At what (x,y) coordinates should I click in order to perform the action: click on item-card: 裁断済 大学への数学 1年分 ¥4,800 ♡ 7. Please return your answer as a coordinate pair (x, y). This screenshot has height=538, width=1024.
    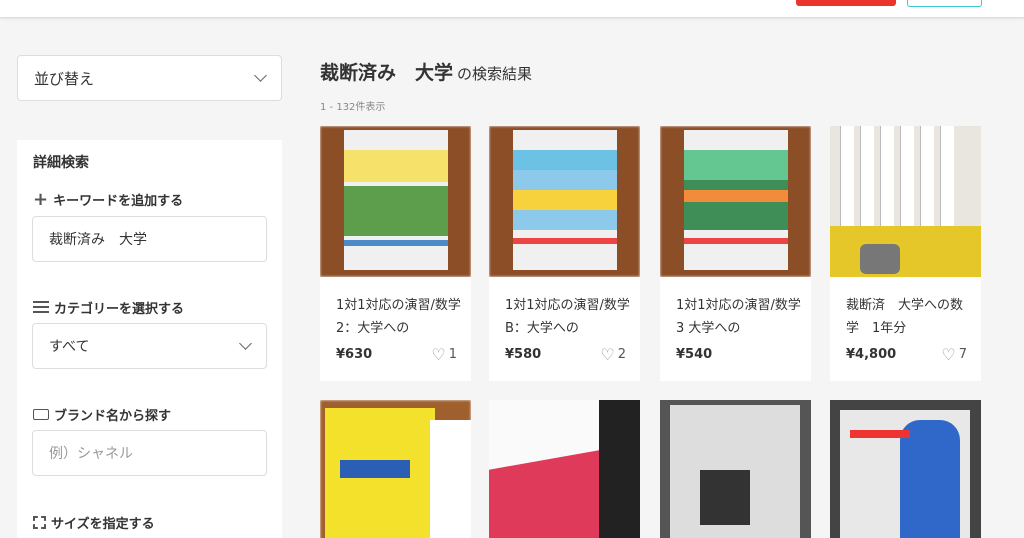
    Looking at the image, I should click on (905, 253).